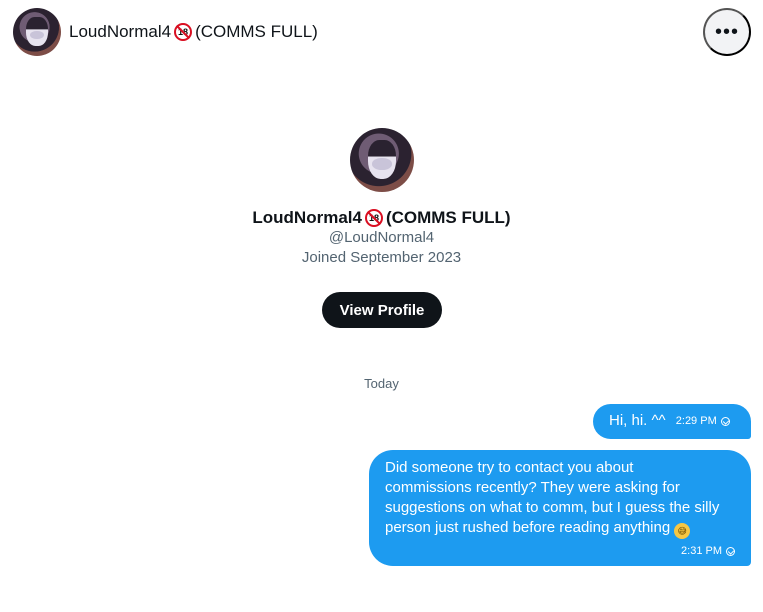 The height and width of the screenshot is (612, 763). I want to click on message-text: Hi, hi. ^^, so click(637, 420).